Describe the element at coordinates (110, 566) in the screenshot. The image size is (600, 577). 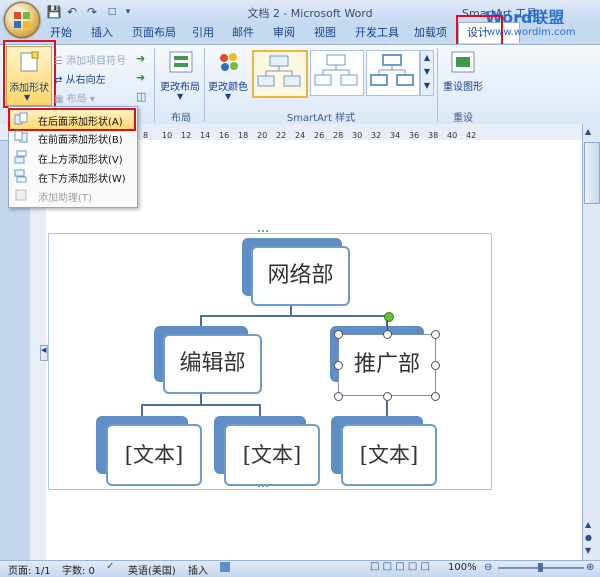
I see `proofing-icon: ✓` at that location.